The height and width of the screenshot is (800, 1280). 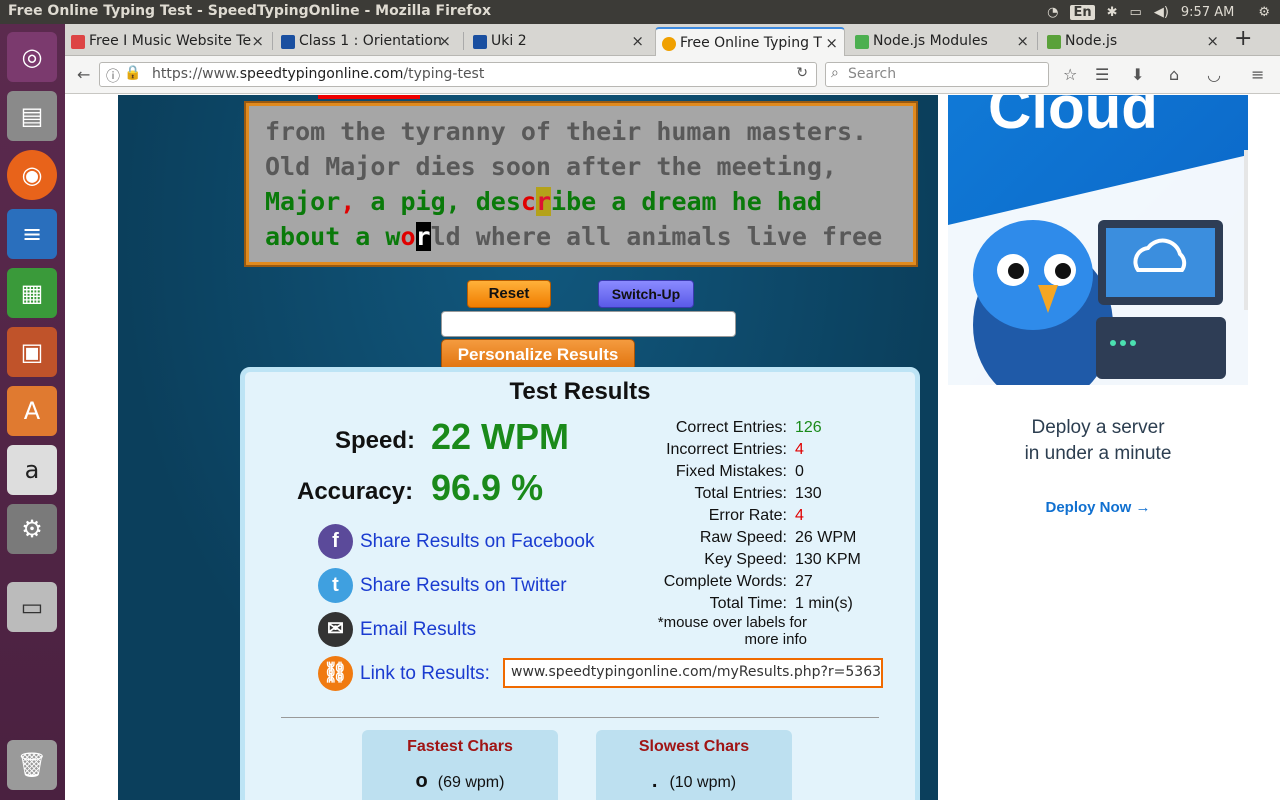 I want to click on system-settings-icon: ⚙, so click(x=32, y=529).